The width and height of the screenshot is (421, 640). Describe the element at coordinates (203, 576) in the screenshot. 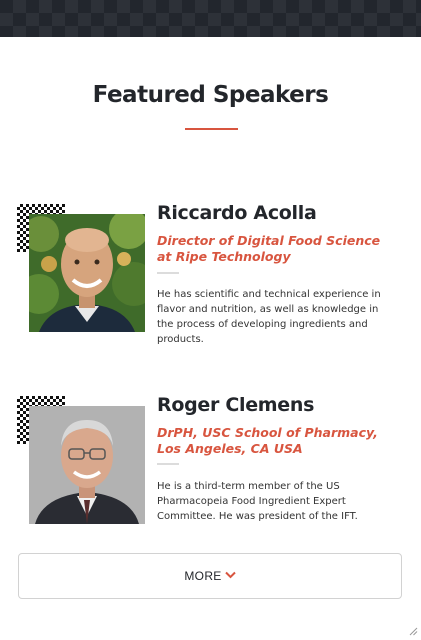

I see `more-button-label: MORE` at that location.